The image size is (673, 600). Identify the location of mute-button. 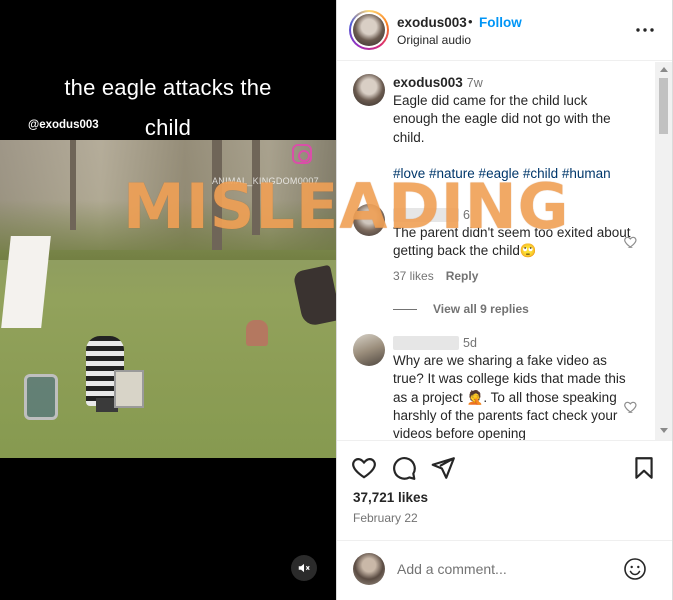
(304, 568).